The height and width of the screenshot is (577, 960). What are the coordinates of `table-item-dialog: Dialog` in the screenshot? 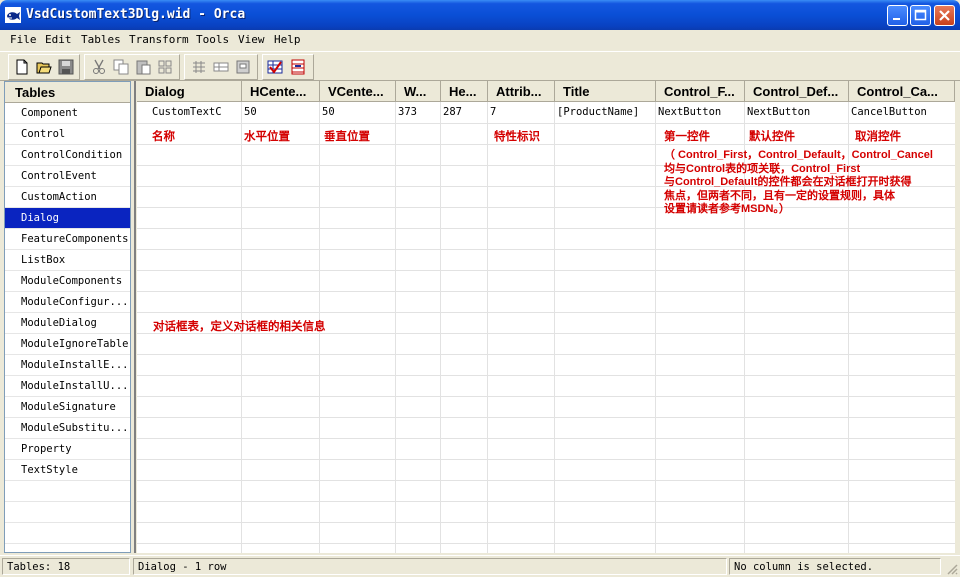 It's located at (67, 218).